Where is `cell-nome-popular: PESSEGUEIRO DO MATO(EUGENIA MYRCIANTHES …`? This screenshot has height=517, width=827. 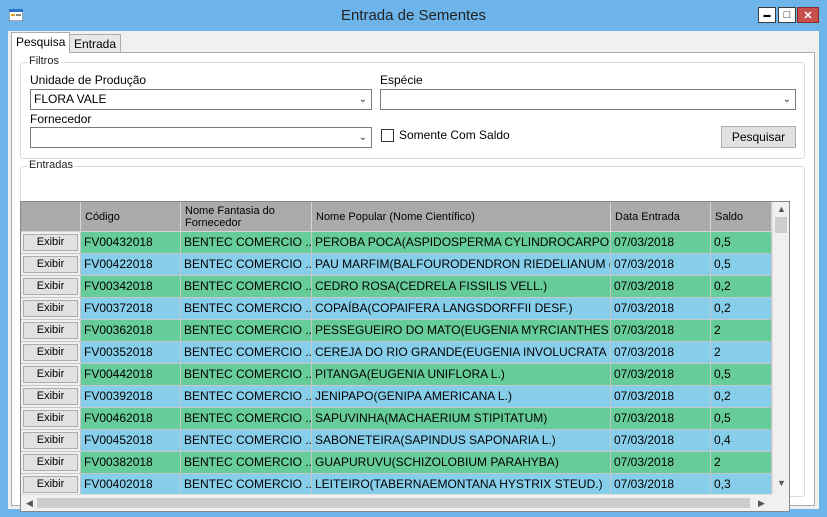 cell-nome-popular: PESSEGUEIRO DO MATO(EUGENIA MYRCIANTHES … is located at coordinates (461, 331).